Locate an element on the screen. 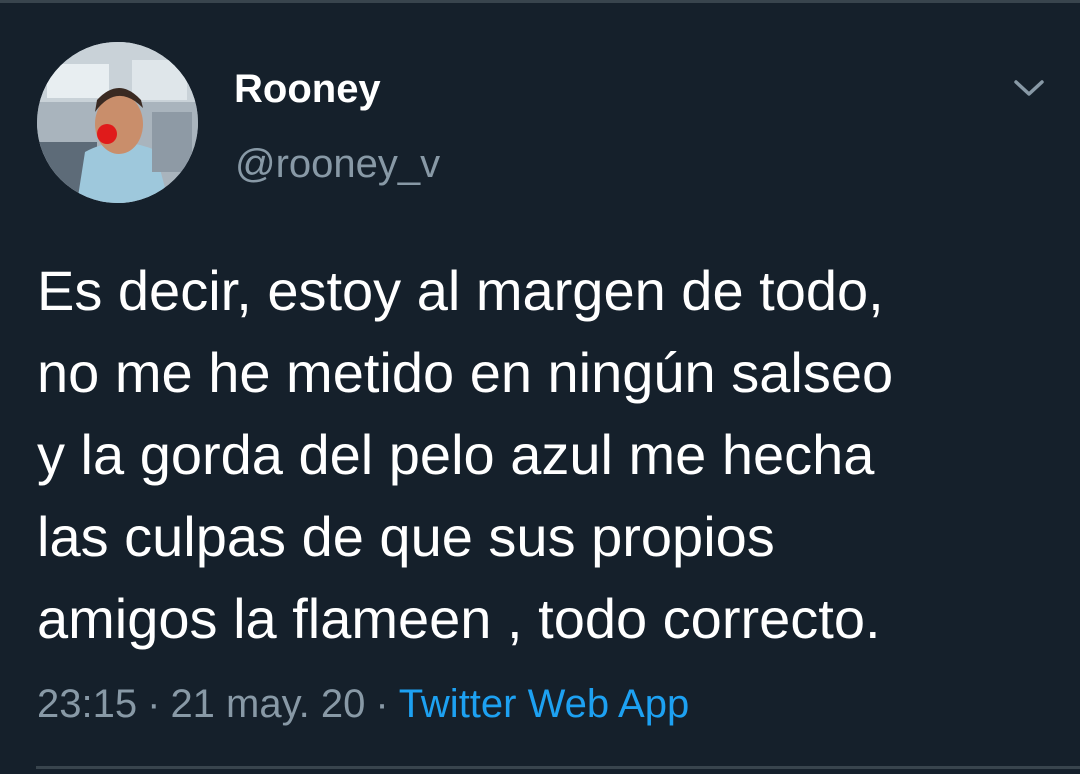 The width and height of the screenshot is (1080, 774). tweet-text-line: Es decir, estoy al margen de todo, is located at coordinates (460, 290).